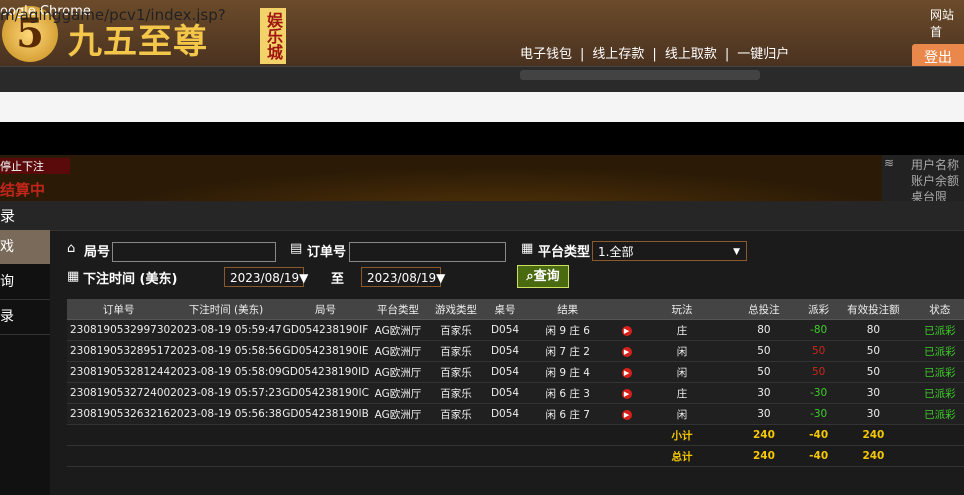 The height and width of the screenshot is (495, 964). Describe the element at coordinates (325, 309) in the screenshot. I see `col-round: 局号` at that location.